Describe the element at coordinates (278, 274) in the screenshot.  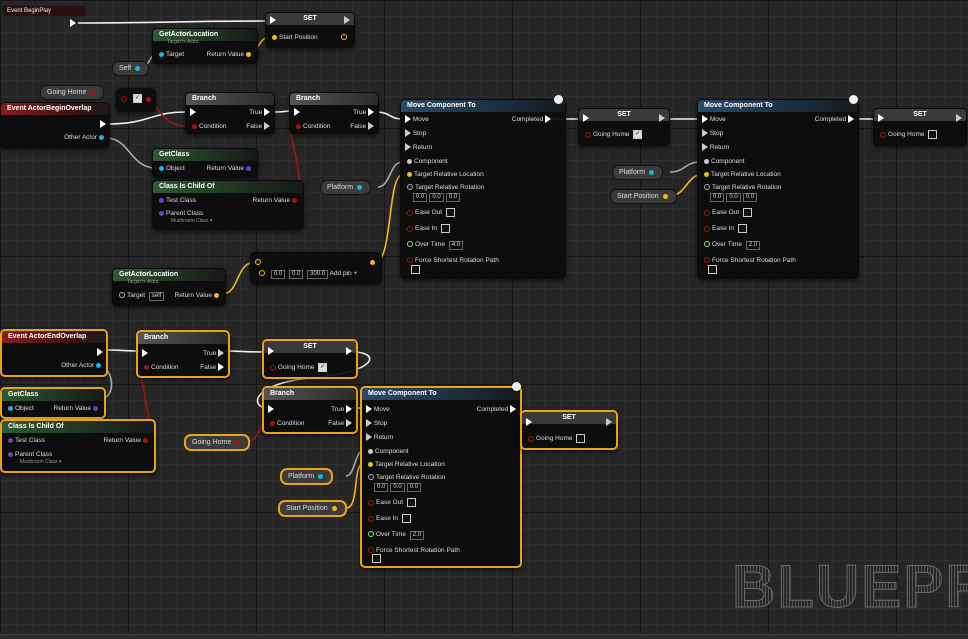
I see `vector-x-field: 0.0` at that location.